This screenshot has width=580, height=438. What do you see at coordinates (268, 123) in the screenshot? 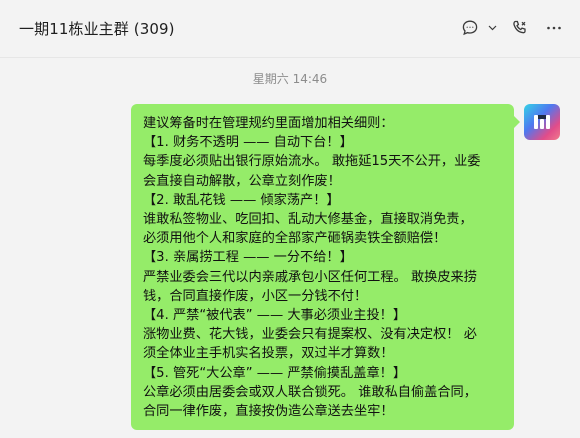
I see `message-line: 建议筹备时在管理规约里面增加相关细则：` at bounding box center [268, 123].